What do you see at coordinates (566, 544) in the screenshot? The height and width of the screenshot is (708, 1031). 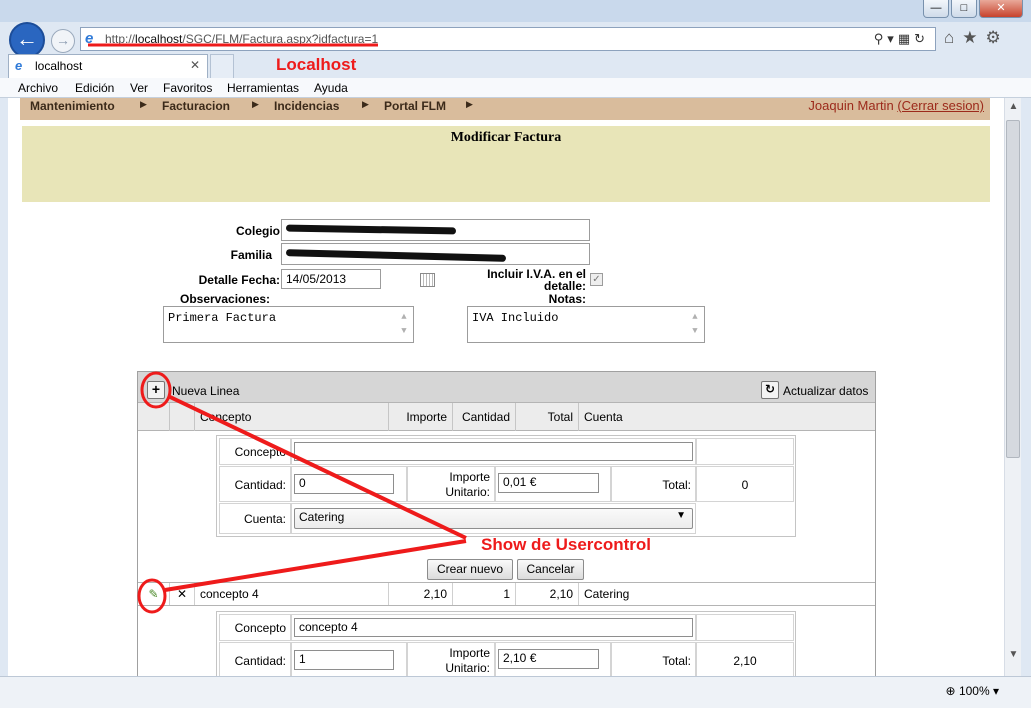 I see `usercontrol-annotation-label: Show de Usercontrol` at bounding box center [566, 544].